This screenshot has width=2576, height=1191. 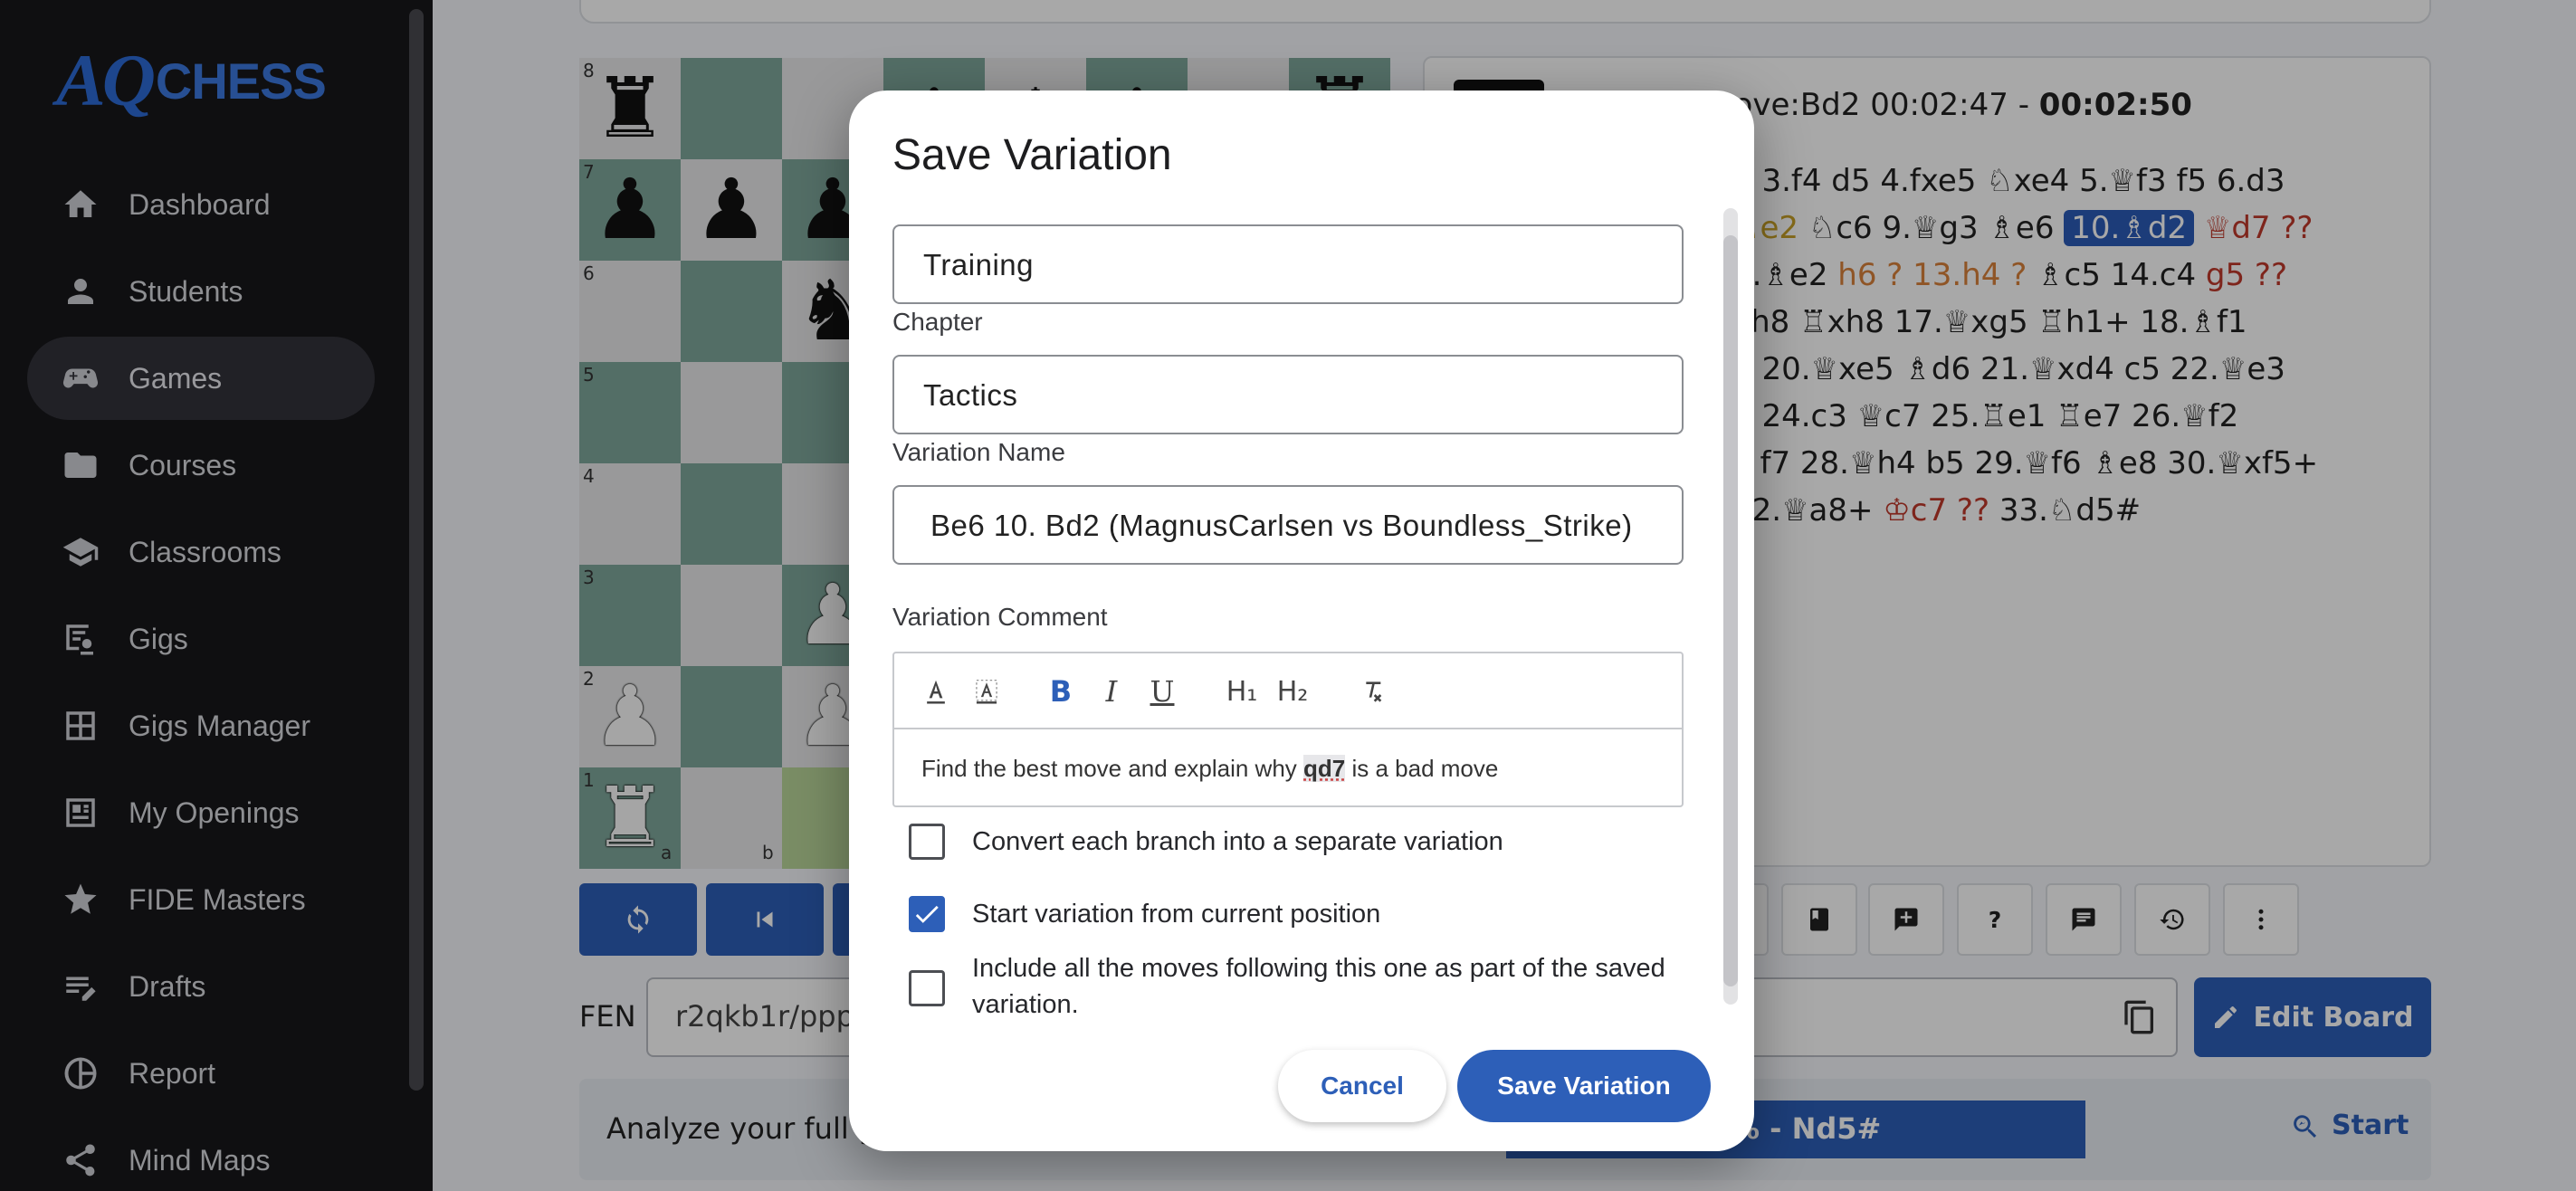 I want to click on chapter-label: Chapter, so click(x=938, y=323).